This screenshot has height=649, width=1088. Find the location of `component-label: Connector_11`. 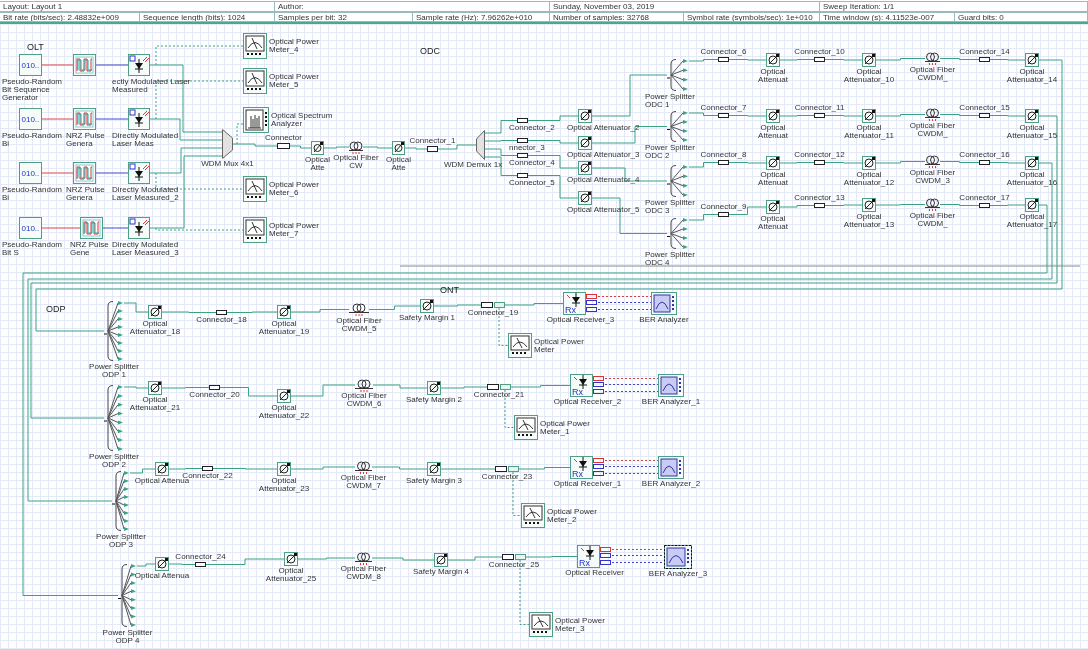

component-label: Connector_11 is located at coordinates (819, 108).